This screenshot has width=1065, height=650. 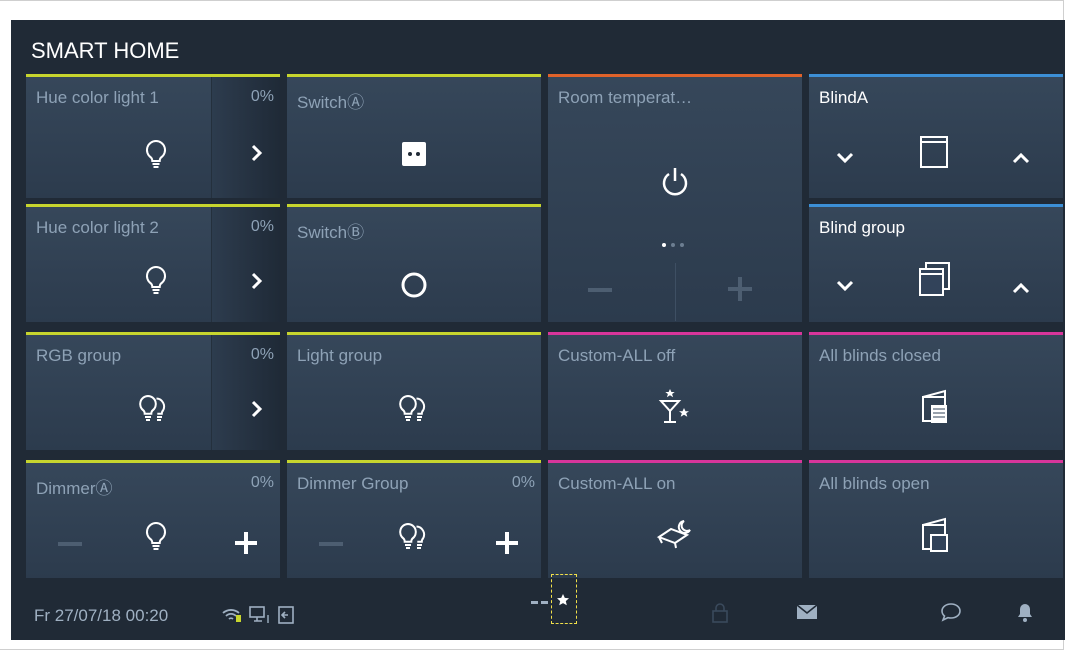 What do you see at coordinates (153, 136) in the screenshot?
I see `tile-hue-color-light-1: Hue color light 1 0%` at bounding box center [153, 136].